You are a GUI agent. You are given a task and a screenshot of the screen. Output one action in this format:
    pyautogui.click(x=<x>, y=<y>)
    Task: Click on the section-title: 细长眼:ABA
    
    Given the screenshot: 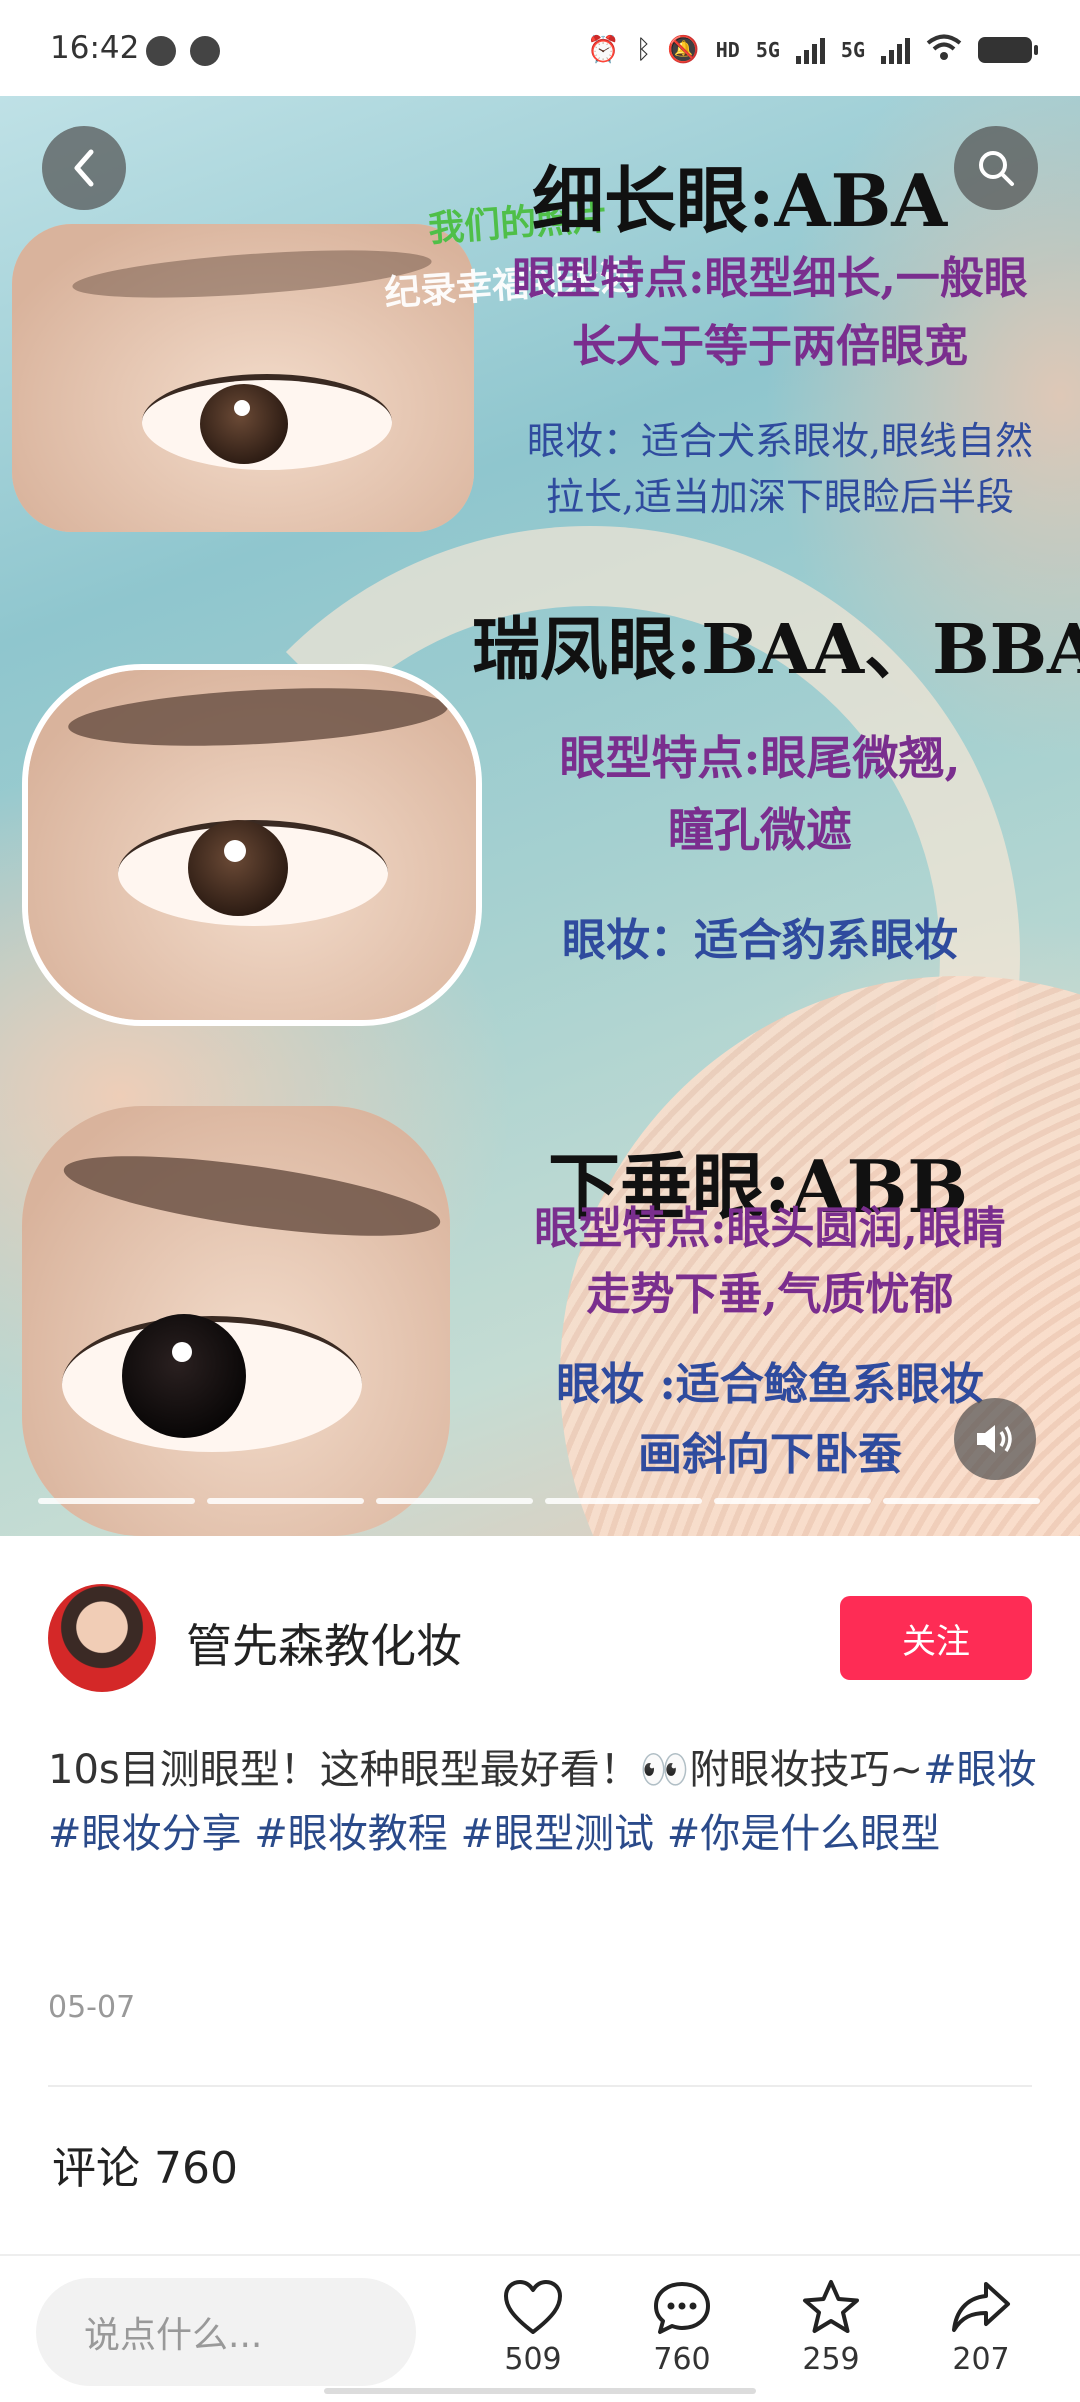 What is the action you would take?
    pyautogui.click(x=740, y=200)
    